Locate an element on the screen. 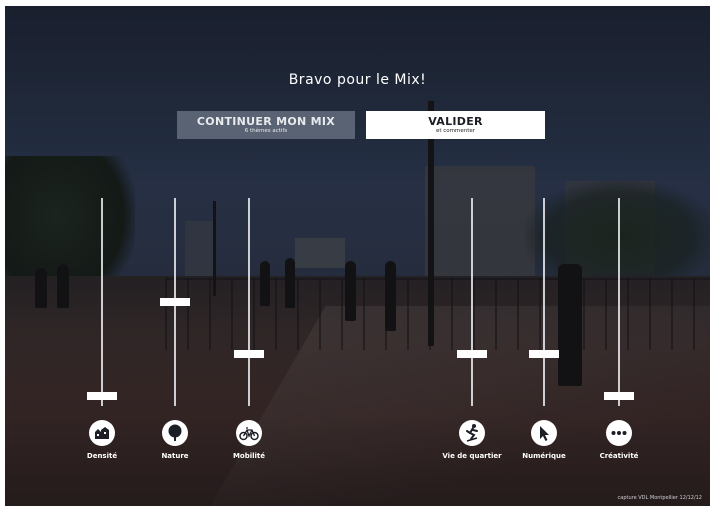 The width and height of the screenshot is (712, 509). theme-densite: Densité is located at coordinates (102, 439).